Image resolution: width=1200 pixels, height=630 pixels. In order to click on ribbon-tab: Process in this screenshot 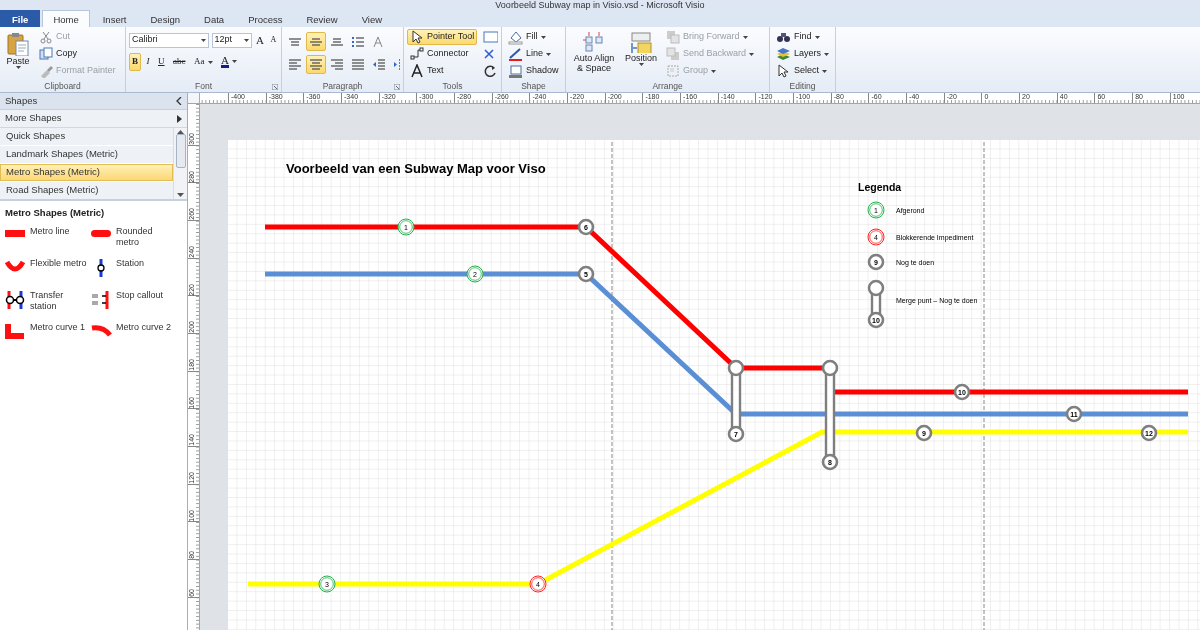, I will do `click(265, 18)`.